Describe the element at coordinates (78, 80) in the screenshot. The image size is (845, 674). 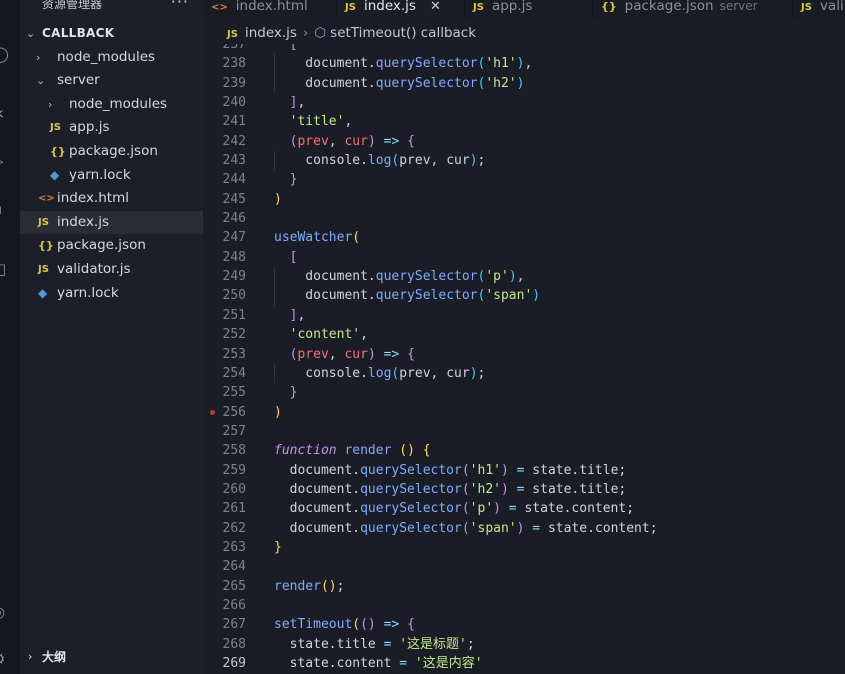
I see `tree-item-label: server` at that location.